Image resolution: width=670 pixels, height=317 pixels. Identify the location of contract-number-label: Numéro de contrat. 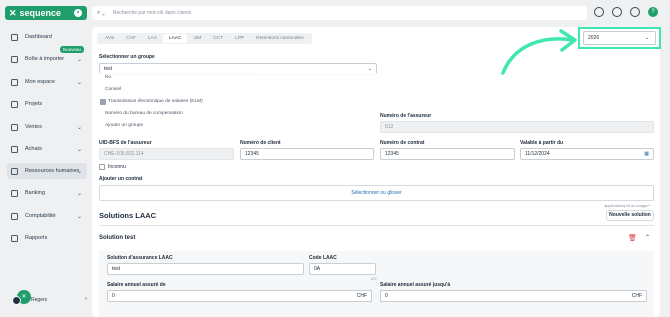
(402, 143).